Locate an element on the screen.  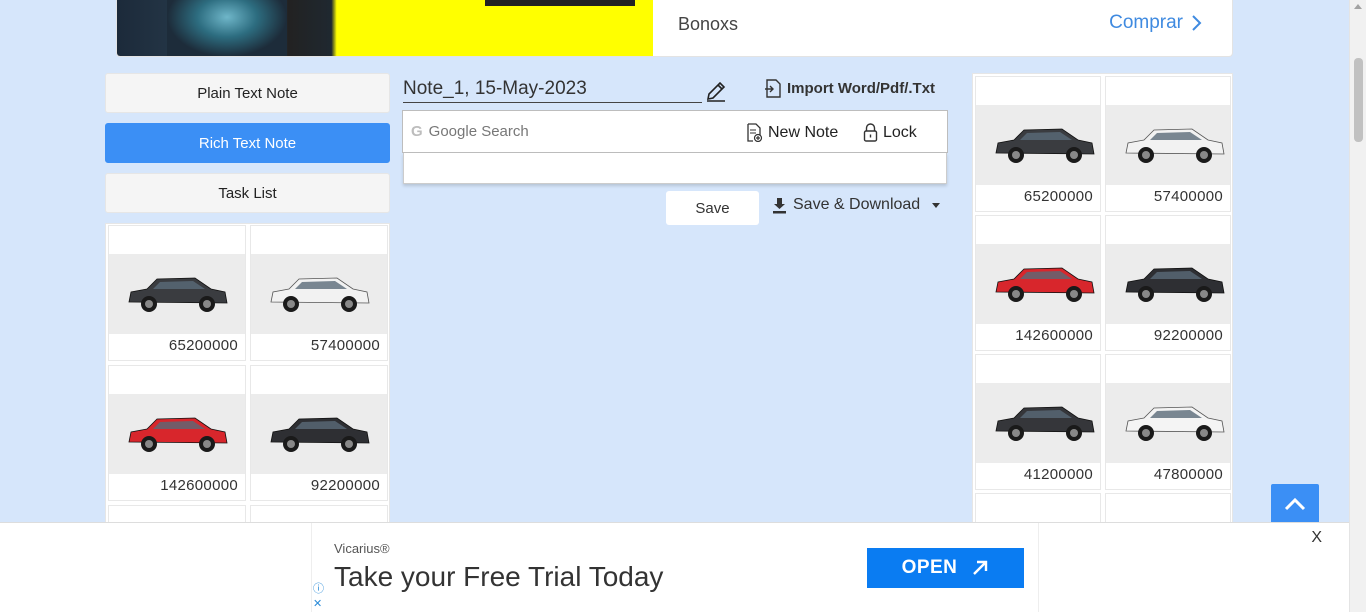
lock-icon is located at coordinates (870, 132).